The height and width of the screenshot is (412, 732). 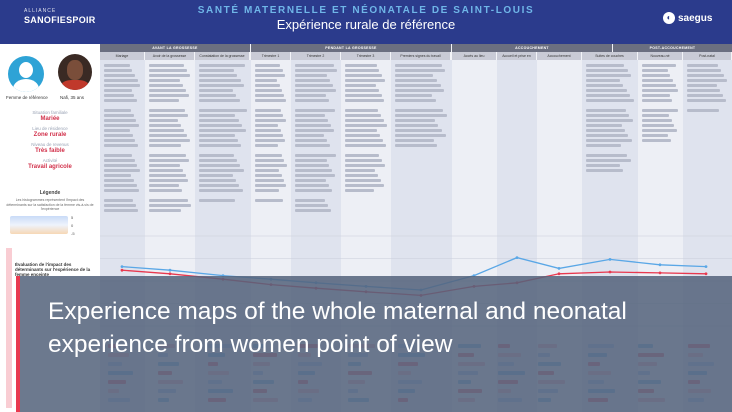 I want to click on step-header: Post-natal, so click(x=707, y=56).